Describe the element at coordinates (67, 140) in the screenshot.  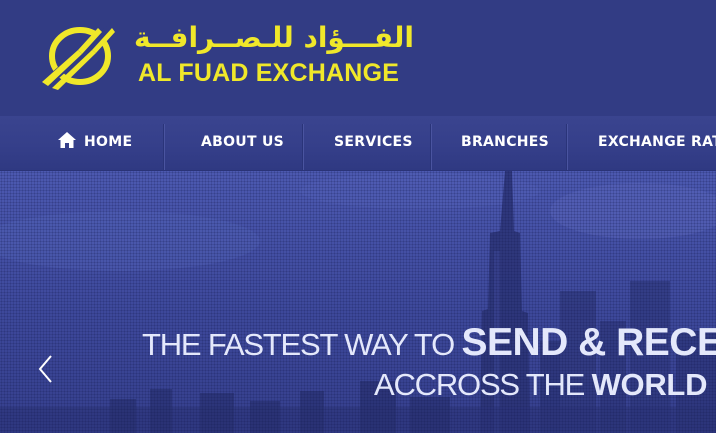
I see `home-icon` at that location.